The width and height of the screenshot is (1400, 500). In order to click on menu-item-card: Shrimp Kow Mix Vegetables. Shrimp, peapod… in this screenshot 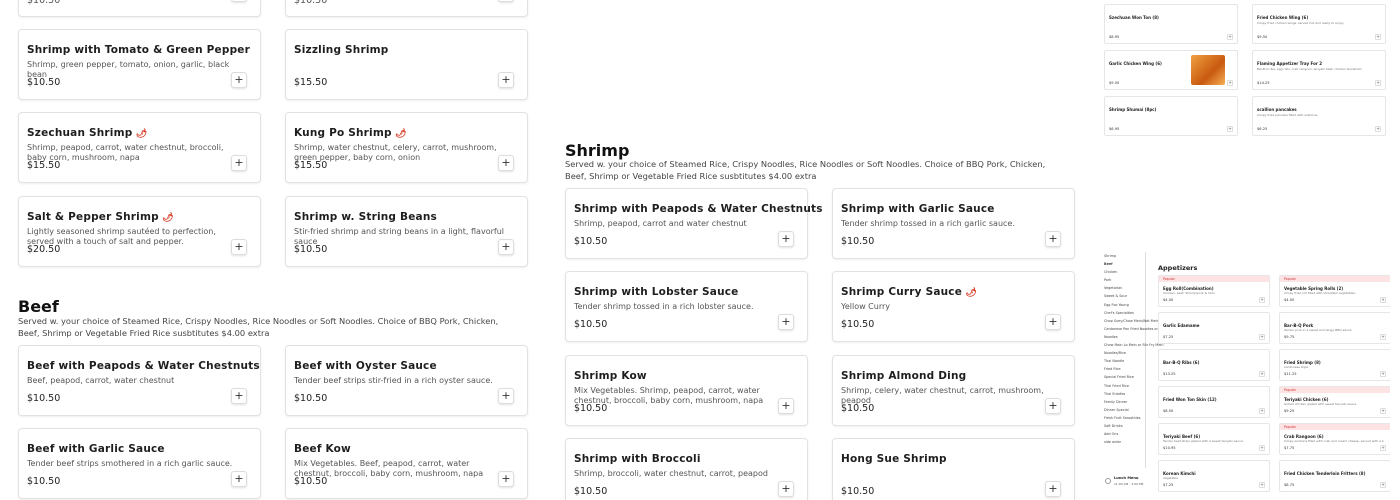, I will do `click(686, 390)`.